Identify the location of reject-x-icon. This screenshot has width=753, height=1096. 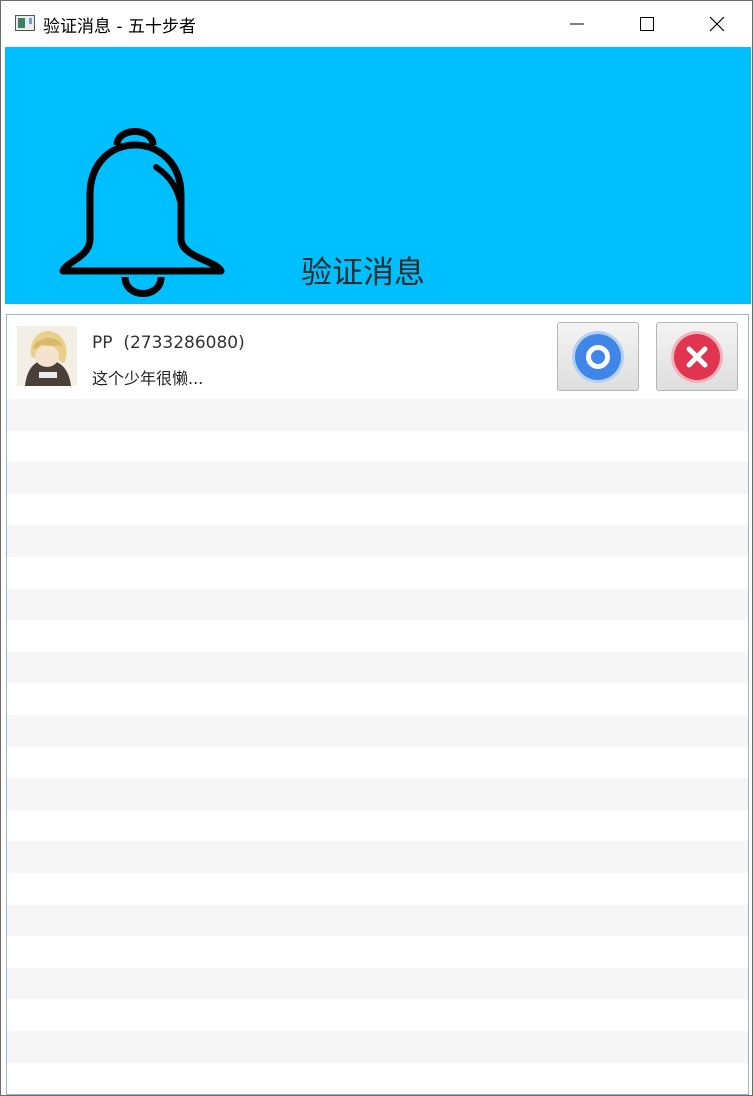
(697, 356).